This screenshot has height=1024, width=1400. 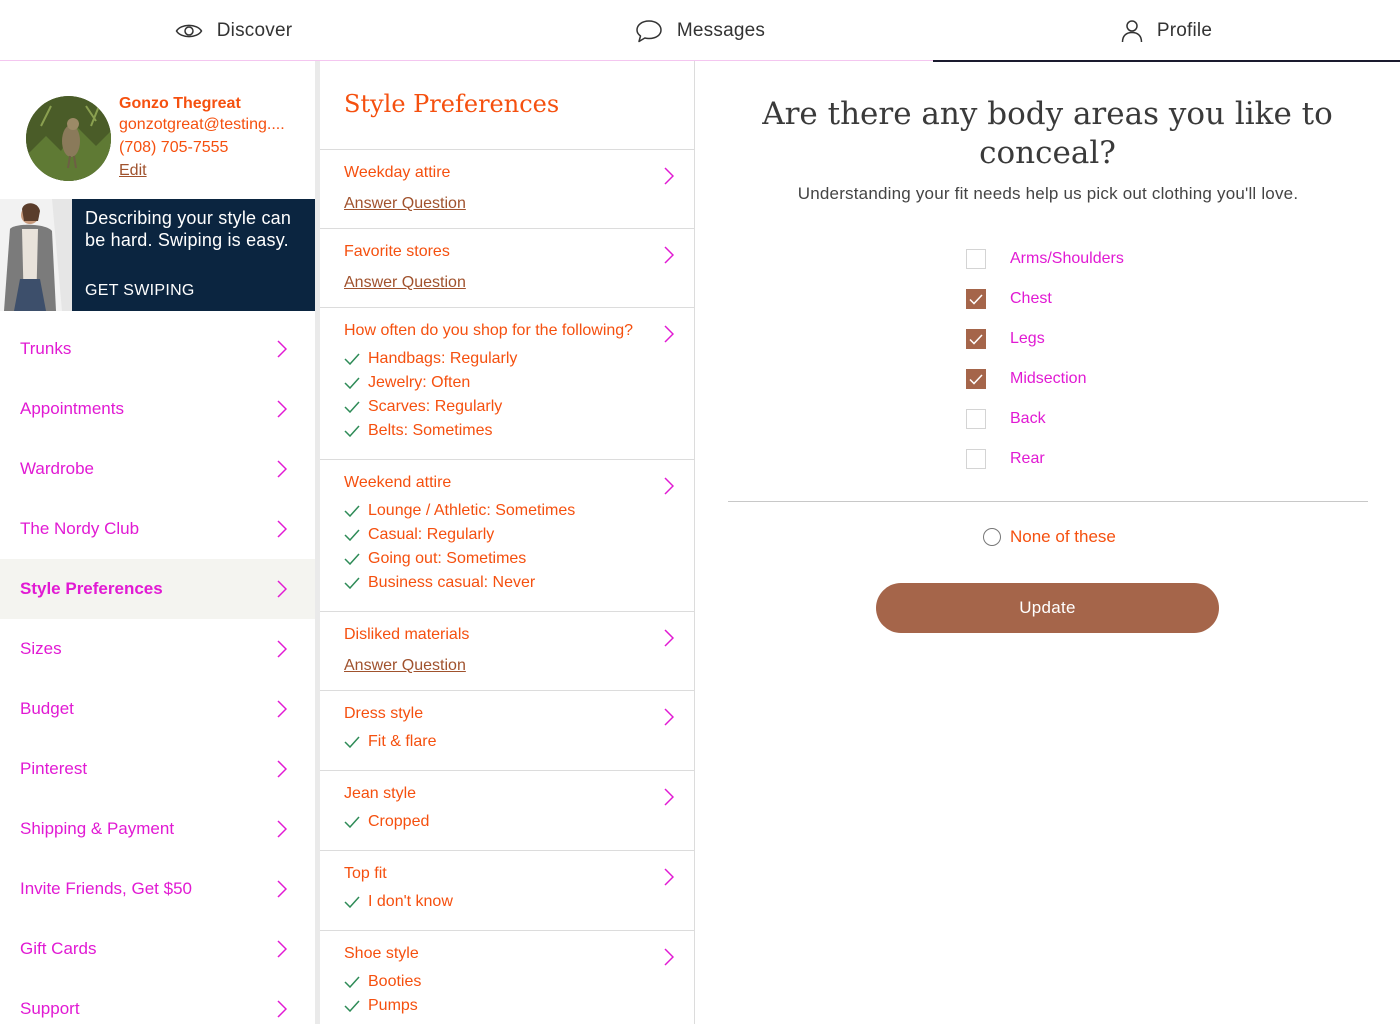 I want to click on option-midsection: Midsection, so click(x=1026, y=379).